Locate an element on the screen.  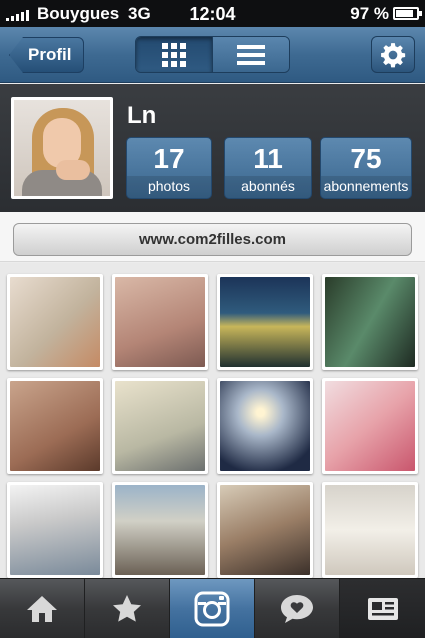
tab-activity is located at coordinates (297, 608).